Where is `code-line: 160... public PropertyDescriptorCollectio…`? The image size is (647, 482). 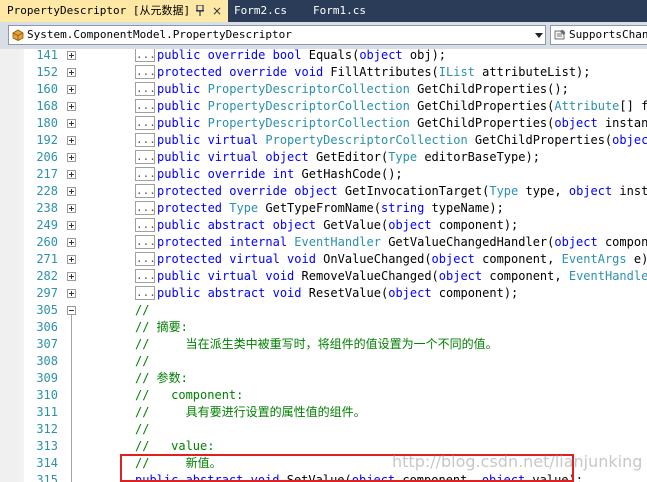 code-line: 160... public PropertyDescriptorCollectio… is located at coordinates (323, 89).